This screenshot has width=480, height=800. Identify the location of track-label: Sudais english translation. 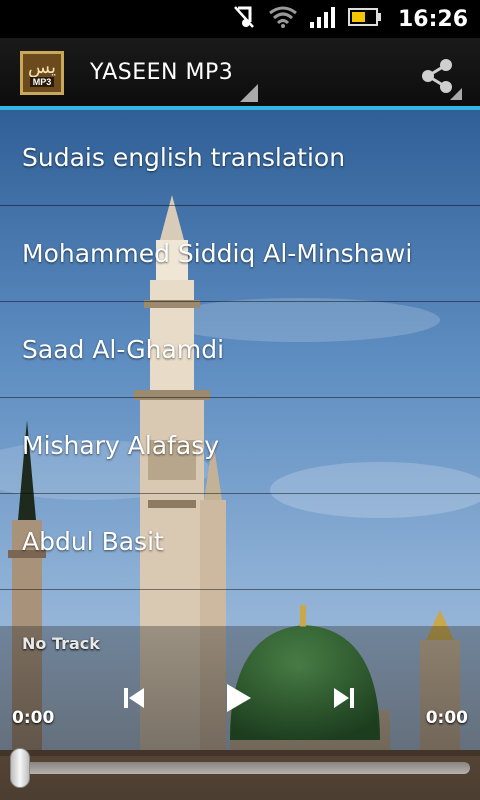
(184, 157).